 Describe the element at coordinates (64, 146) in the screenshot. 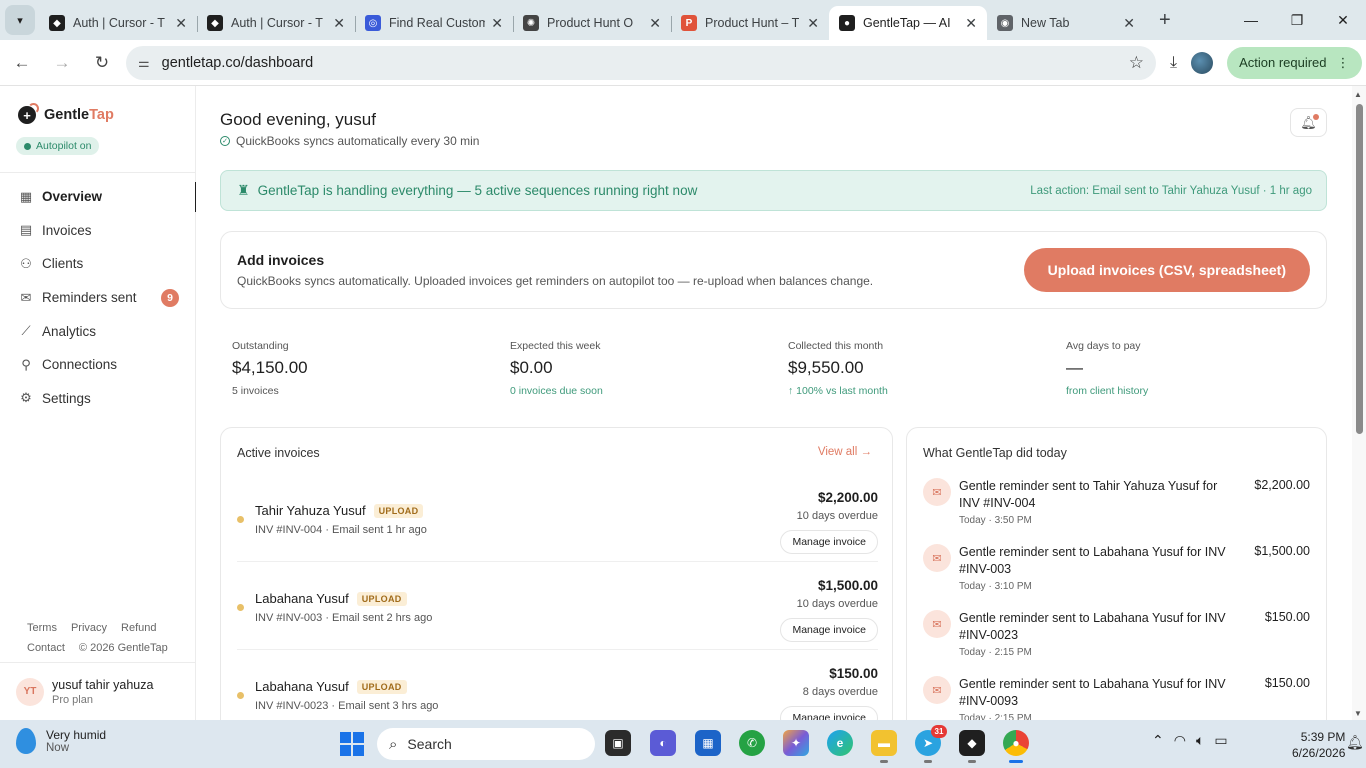

I see `autopilot-label: Autopilot on` at that location.